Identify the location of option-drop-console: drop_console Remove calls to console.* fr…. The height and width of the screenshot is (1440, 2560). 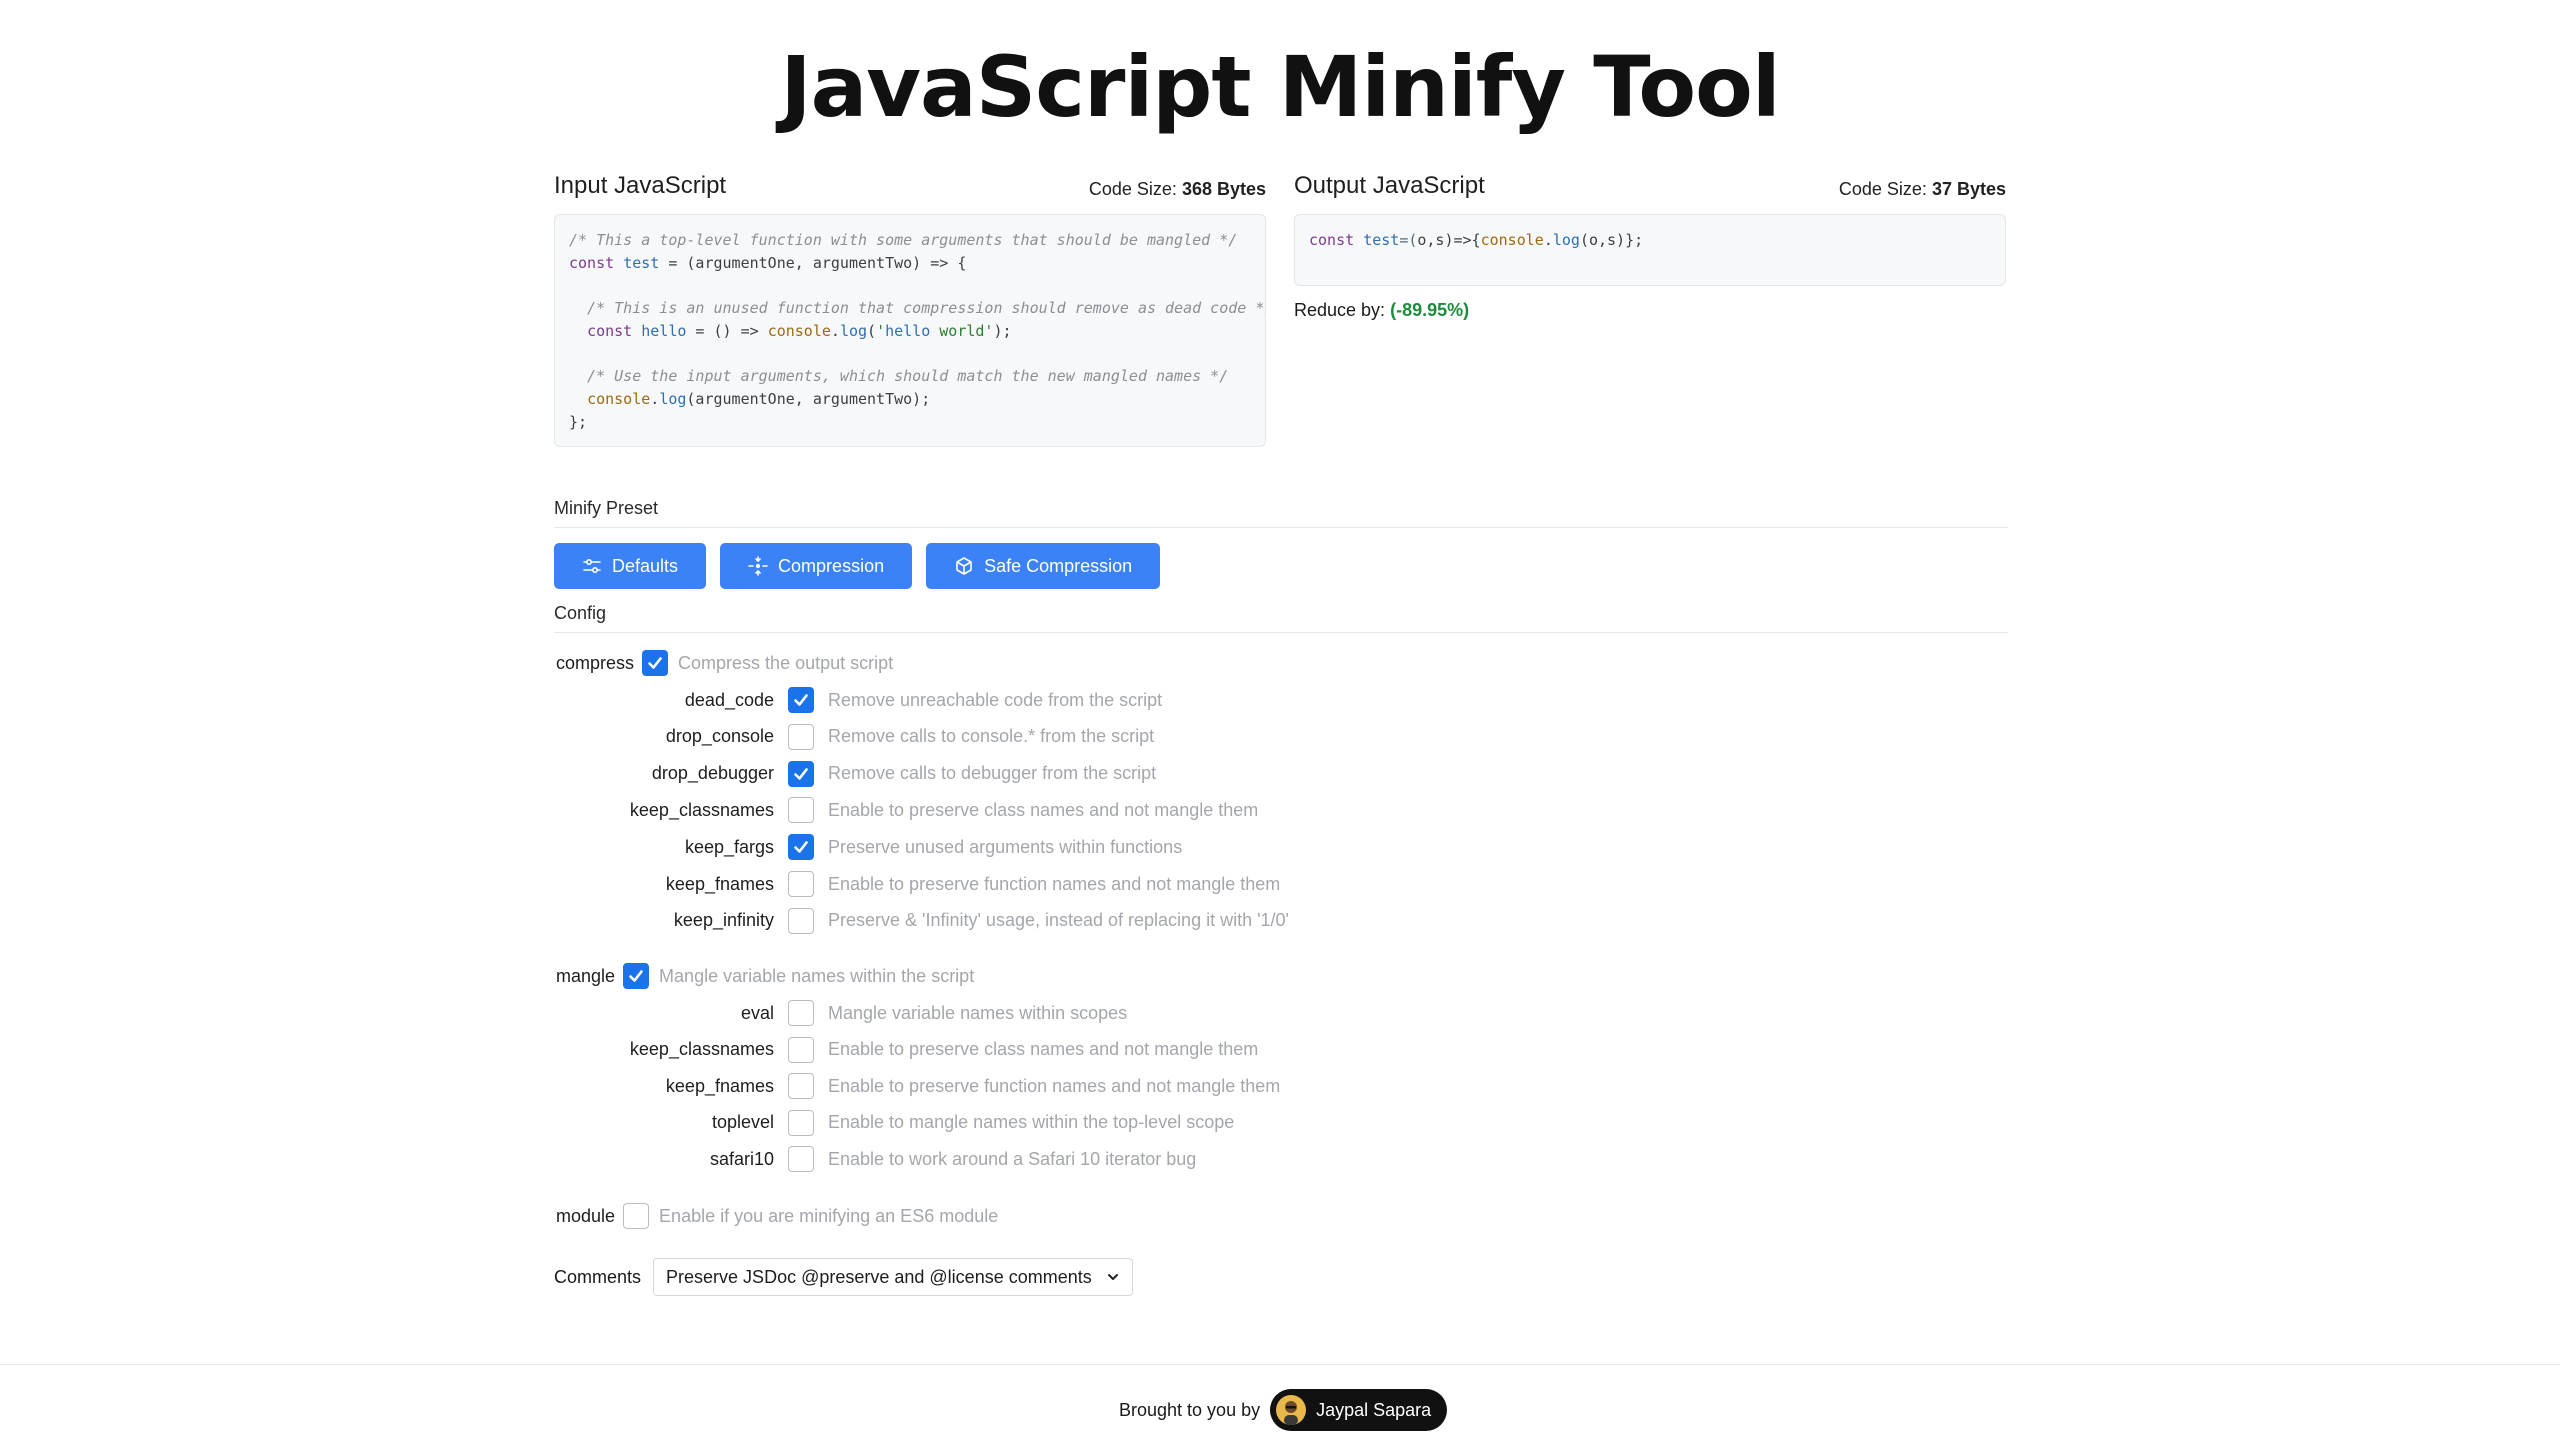
(854, 737).